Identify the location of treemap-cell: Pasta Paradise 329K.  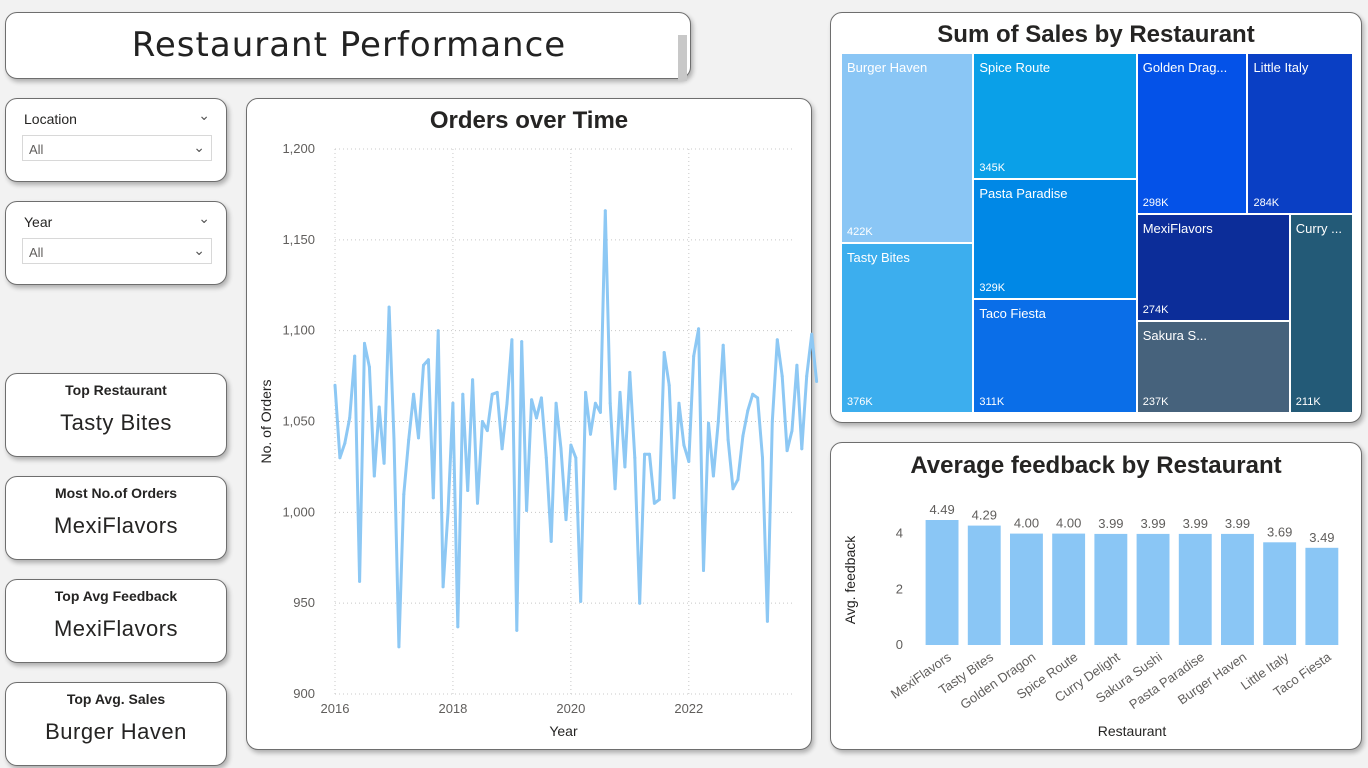
(1055, 239).